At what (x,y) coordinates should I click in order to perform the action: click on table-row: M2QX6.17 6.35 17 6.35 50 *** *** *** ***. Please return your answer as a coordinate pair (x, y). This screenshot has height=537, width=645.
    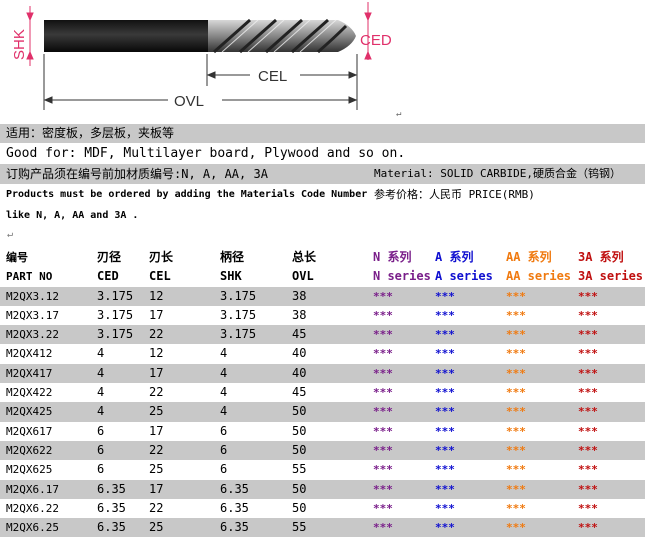
    Looking at the image, I should click on (322, 489).